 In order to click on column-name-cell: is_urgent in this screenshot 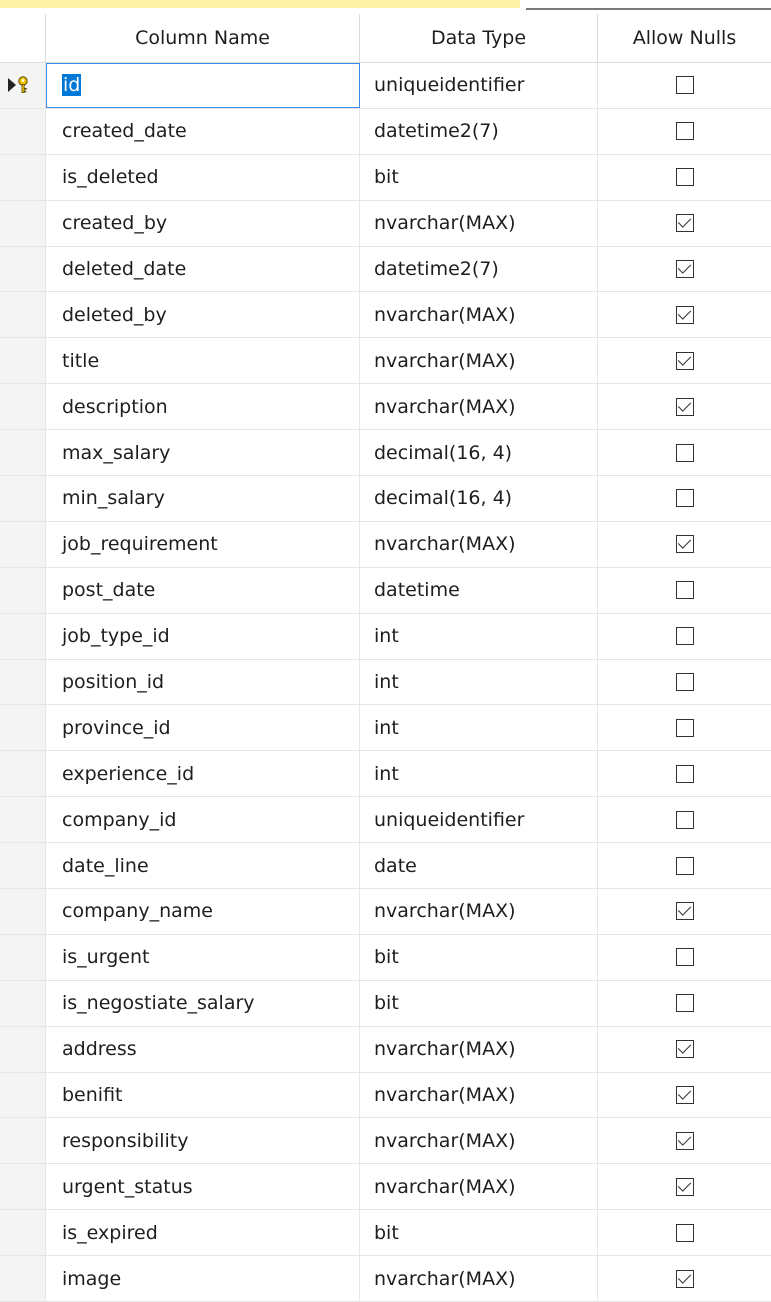, I will do `click(203, 957)`.